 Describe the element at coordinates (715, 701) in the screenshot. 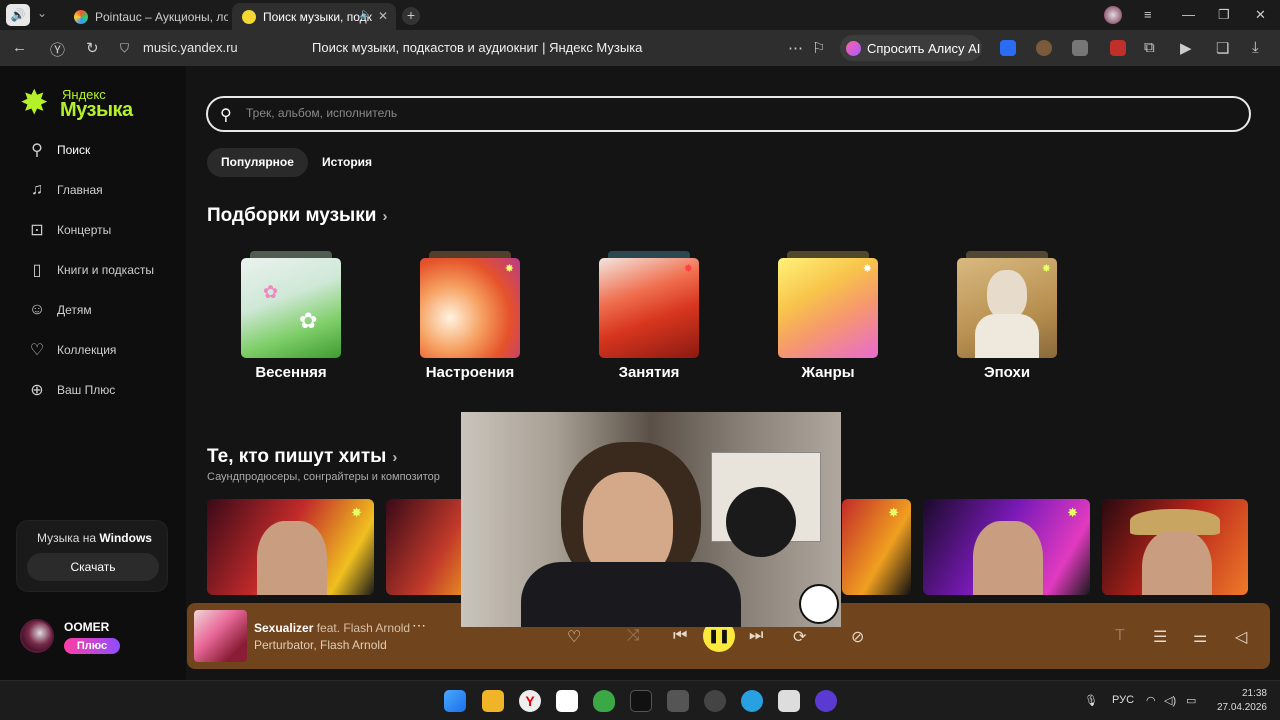

I see `steam-icon` at that location.